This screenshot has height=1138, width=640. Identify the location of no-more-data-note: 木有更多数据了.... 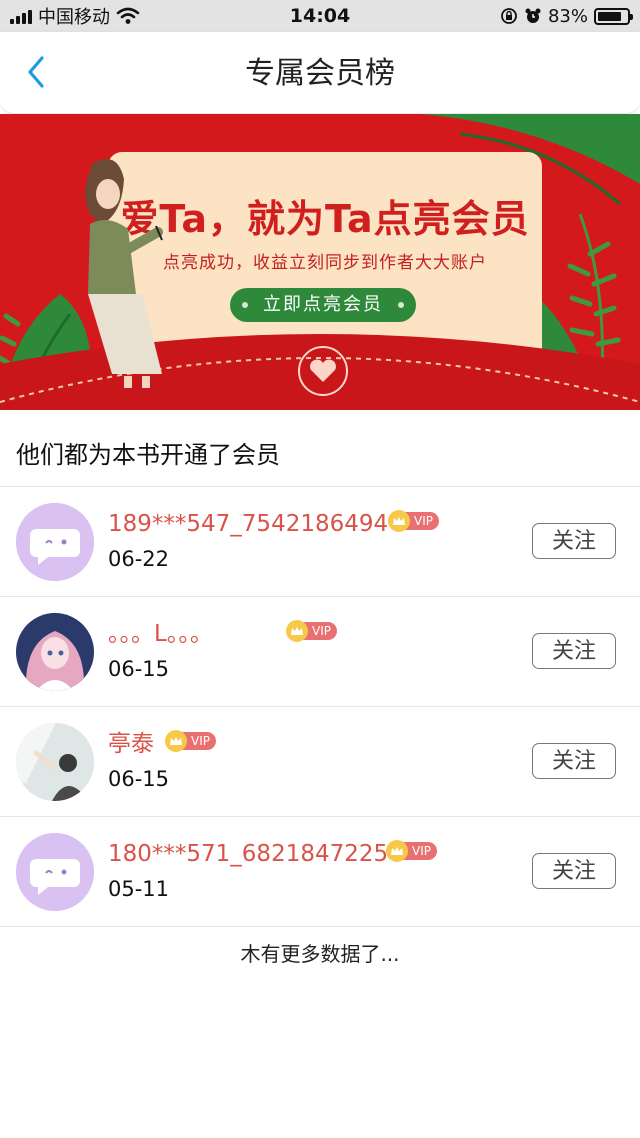
(320, 954).